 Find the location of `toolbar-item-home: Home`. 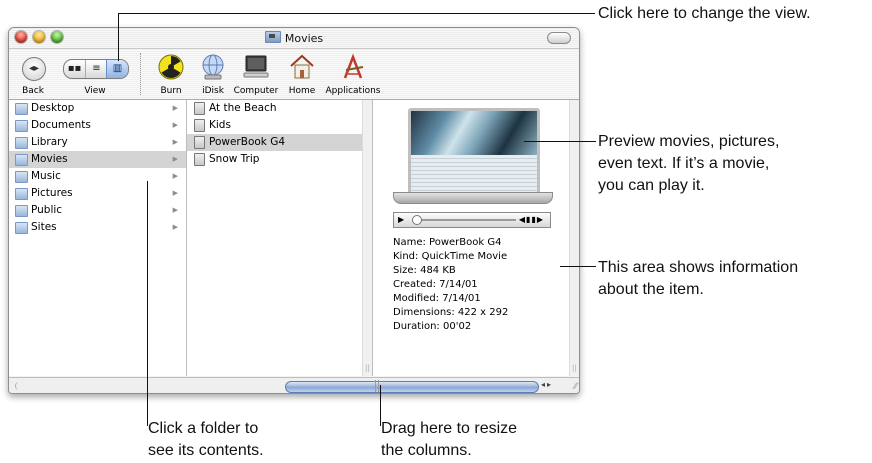

toolbar-item-home: Home is located at coordinates (302, 74).